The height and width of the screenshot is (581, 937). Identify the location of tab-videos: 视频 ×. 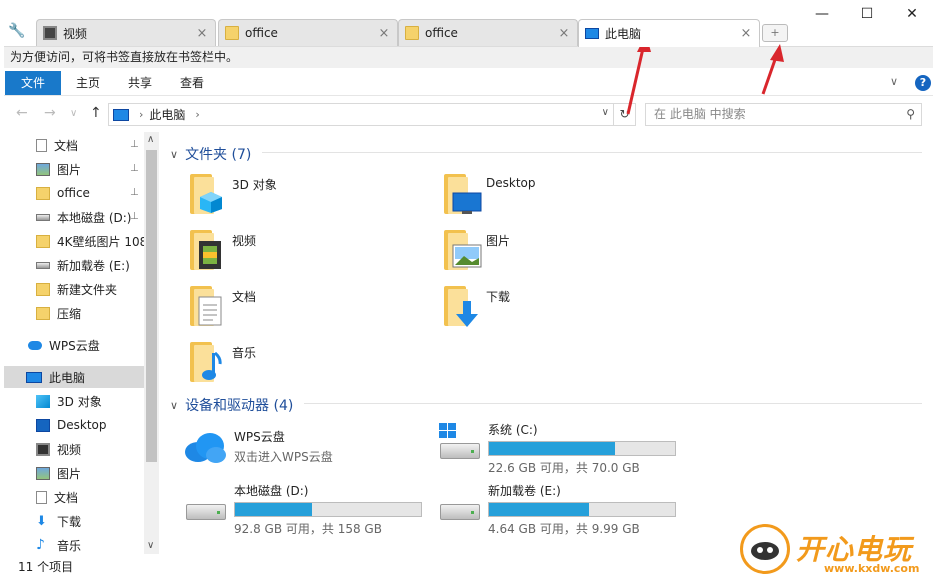
(126, 32).